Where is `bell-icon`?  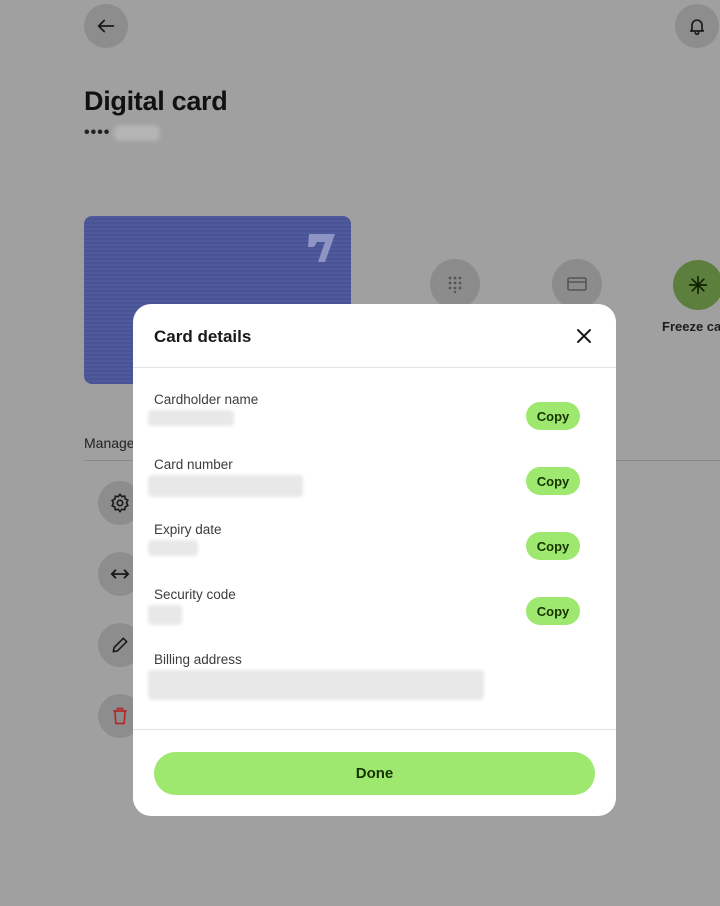
bell-icon is located at coordinates (697, 27).